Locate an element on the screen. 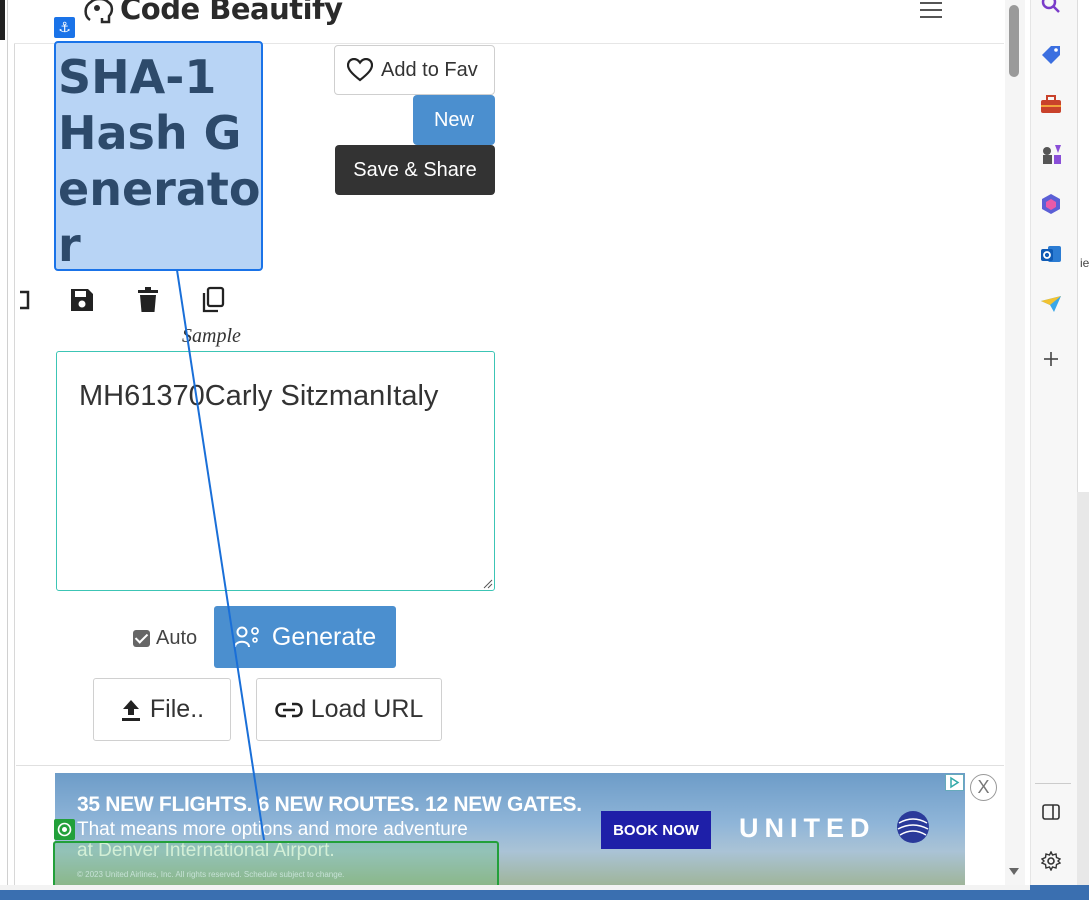  content-frame-border is located at coordinates (14, 465).